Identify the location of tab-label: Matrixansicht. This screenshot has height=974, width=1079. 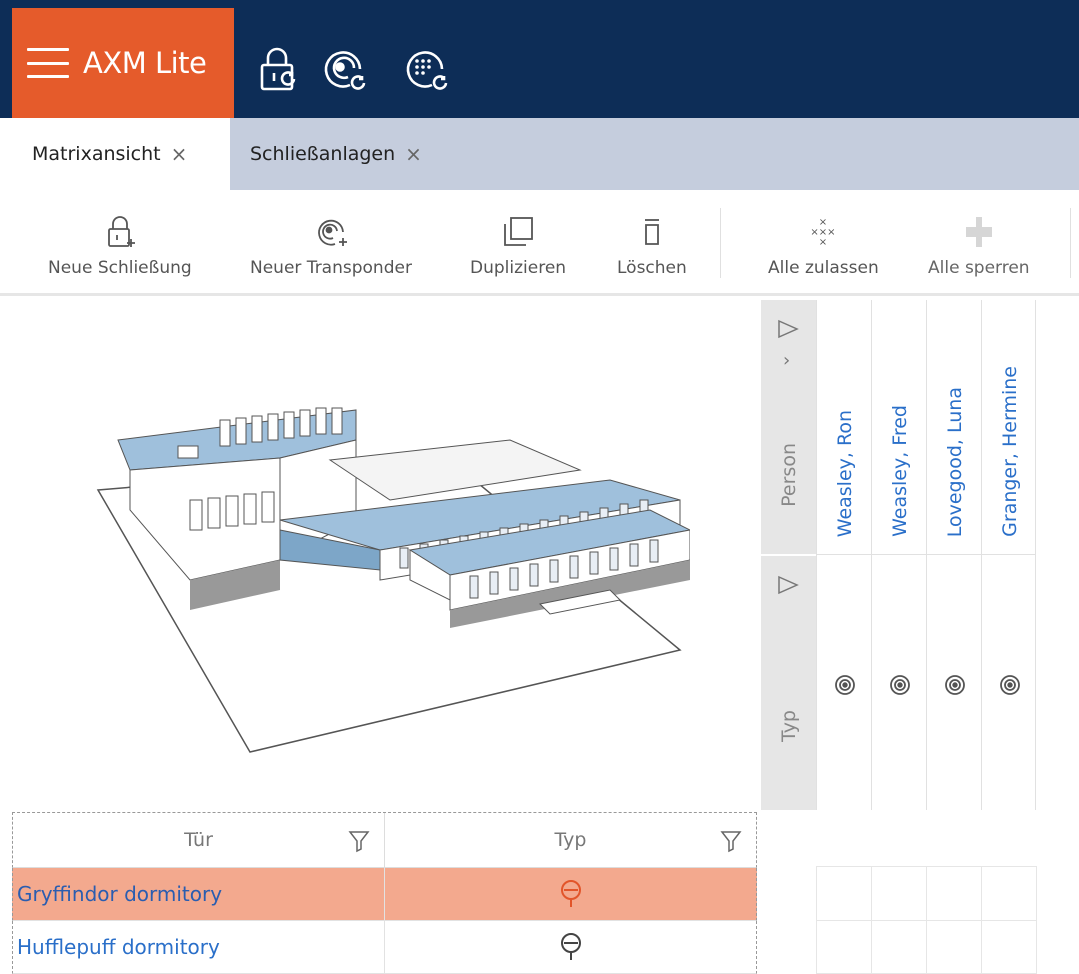
(96, 154).